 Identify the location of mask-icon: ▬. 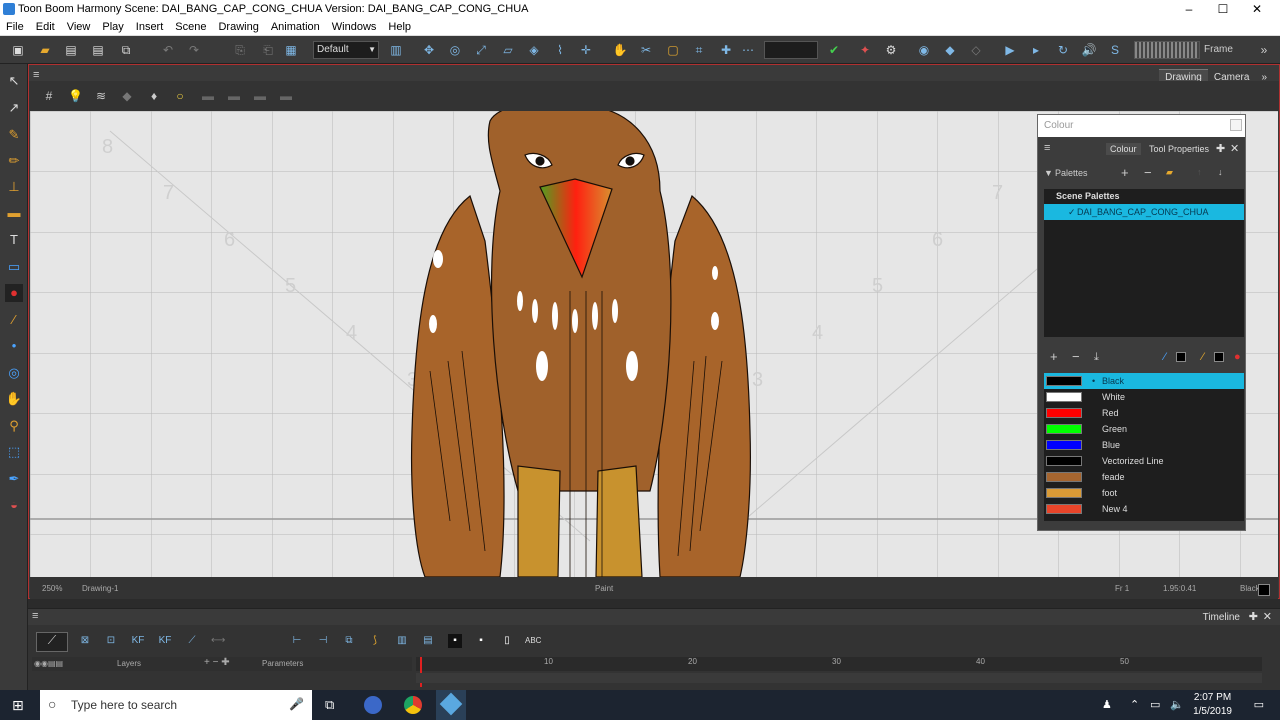
(208, 96).